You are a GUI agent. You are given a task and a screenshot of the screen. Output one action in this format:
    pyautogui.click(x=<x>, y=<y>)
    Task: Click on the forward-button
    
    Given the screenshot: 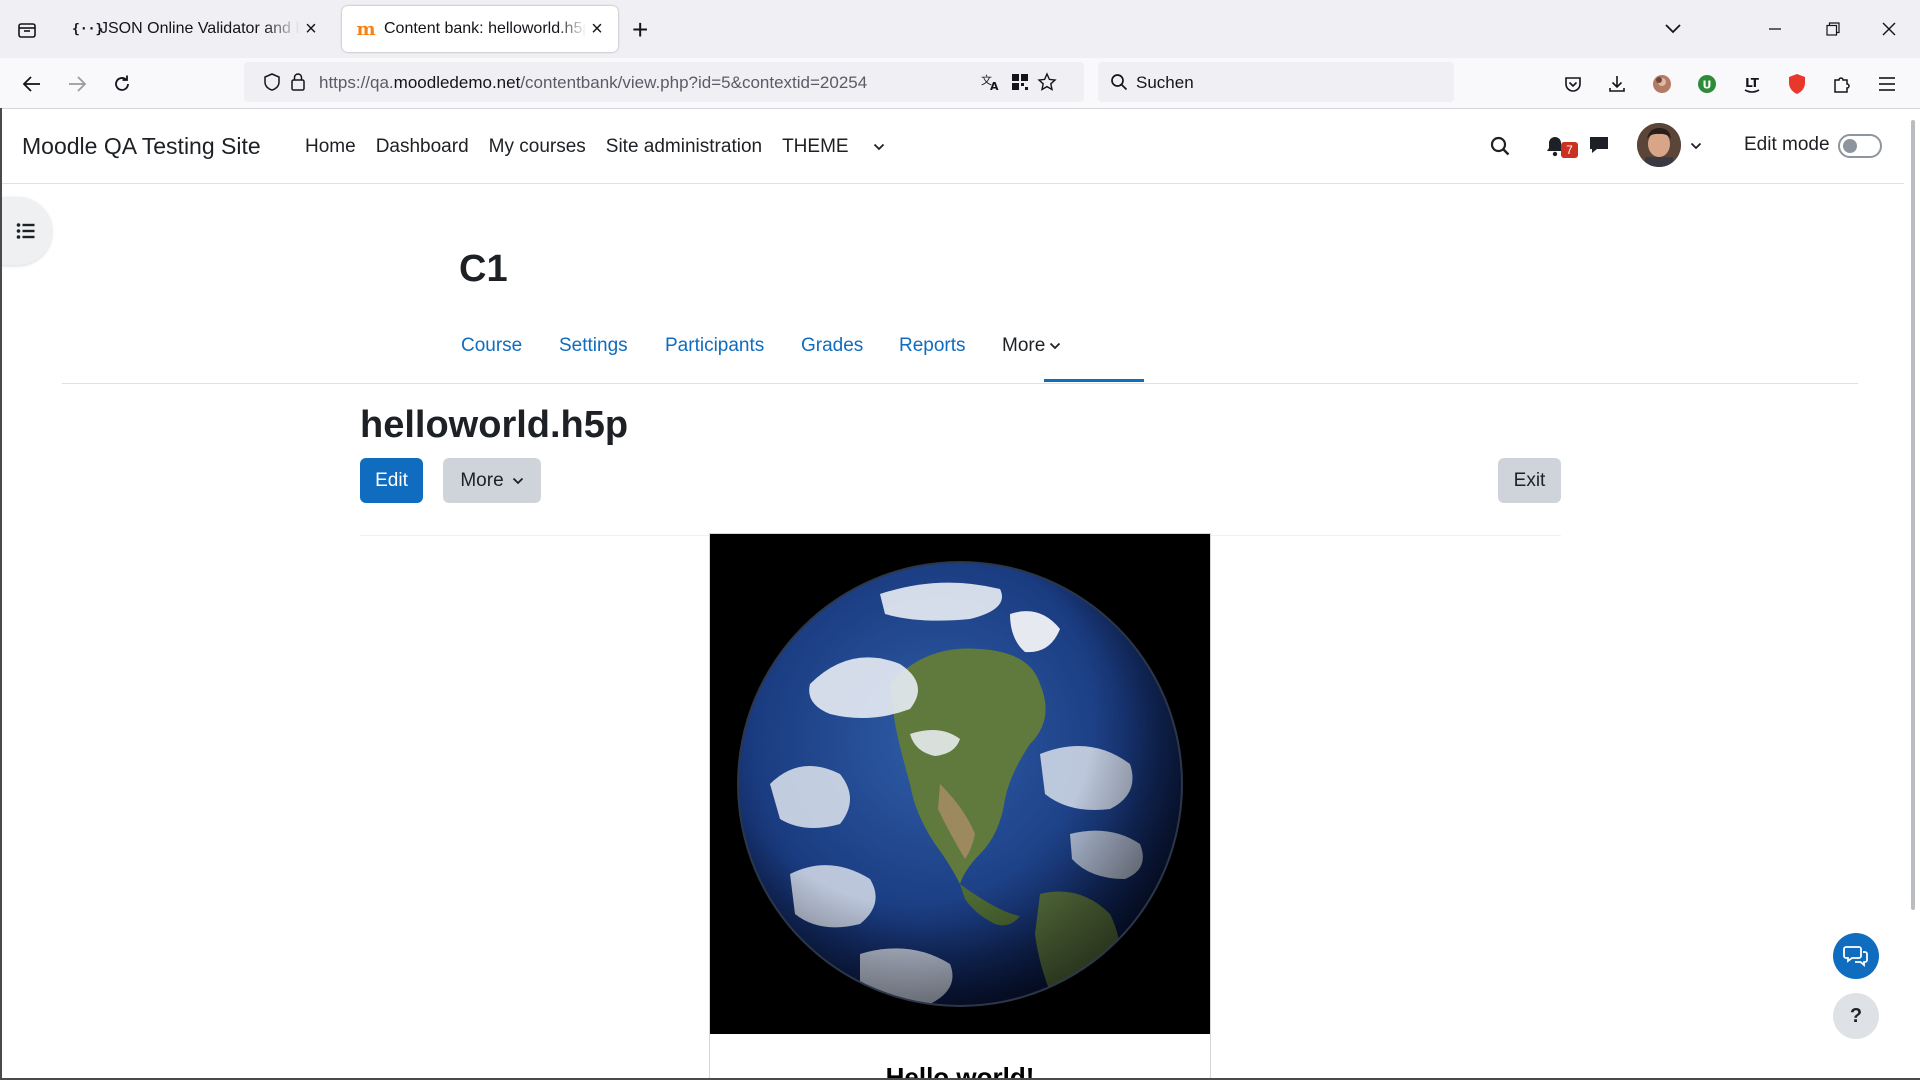 What is the action you would take?
    pyautogui.click(x=77, y=84)
    